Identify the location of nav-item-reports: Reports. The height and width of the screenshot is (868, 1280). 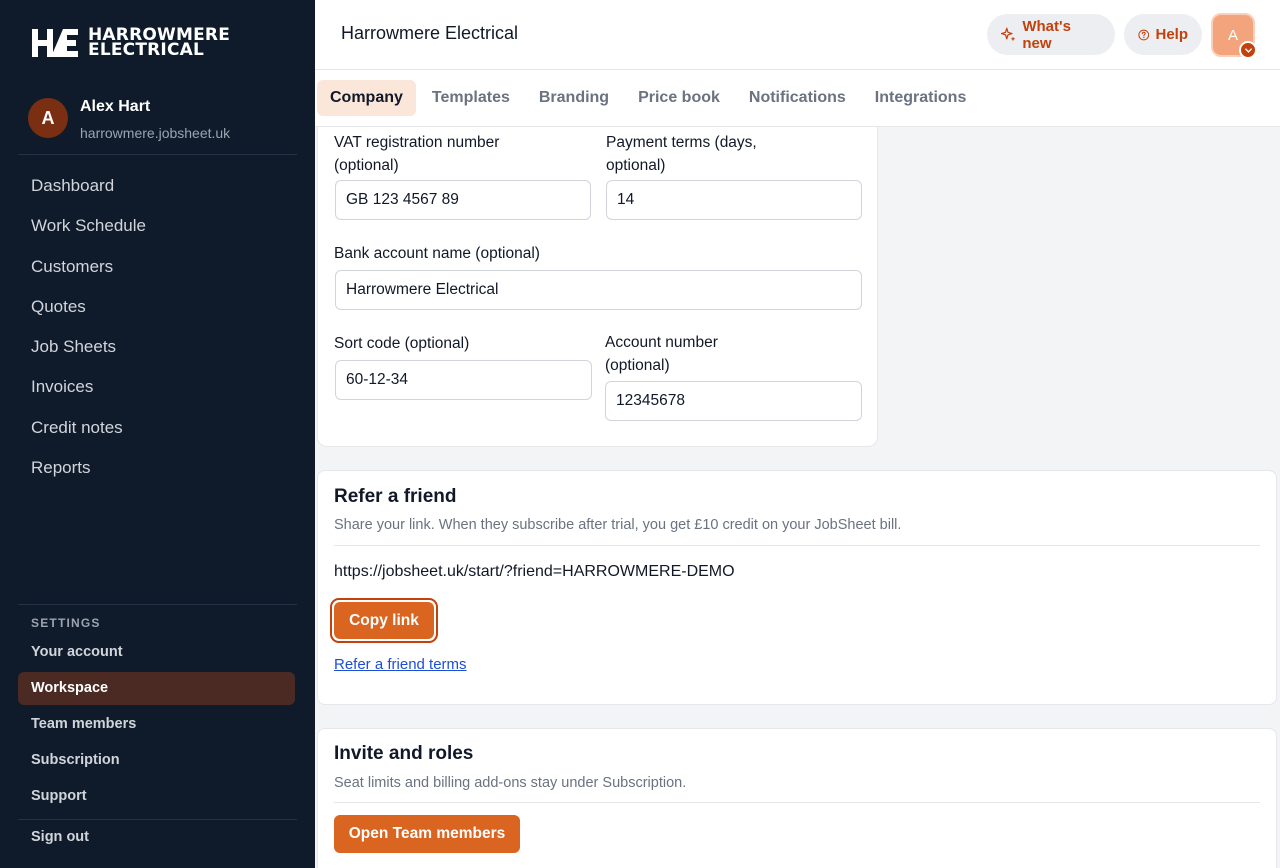
(88, 476).